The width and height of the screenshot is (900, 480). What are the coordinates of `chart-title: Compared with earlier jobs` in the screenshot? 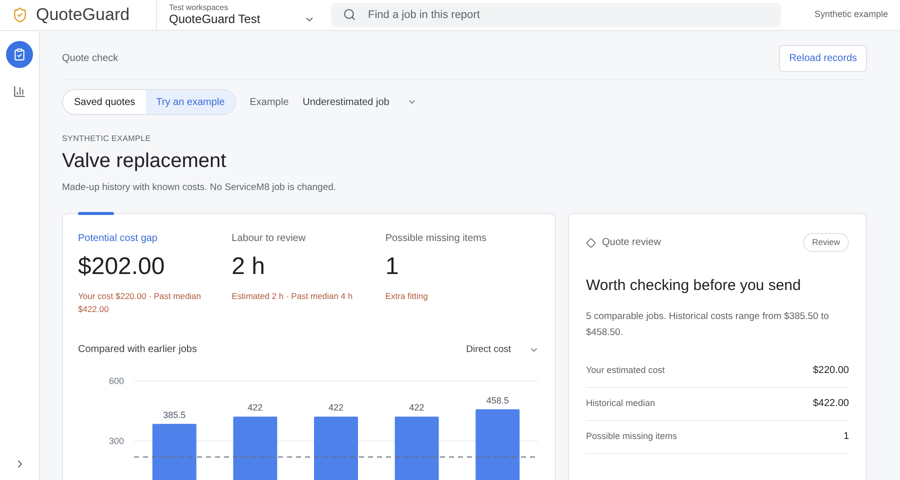 It's located at (137, 350).